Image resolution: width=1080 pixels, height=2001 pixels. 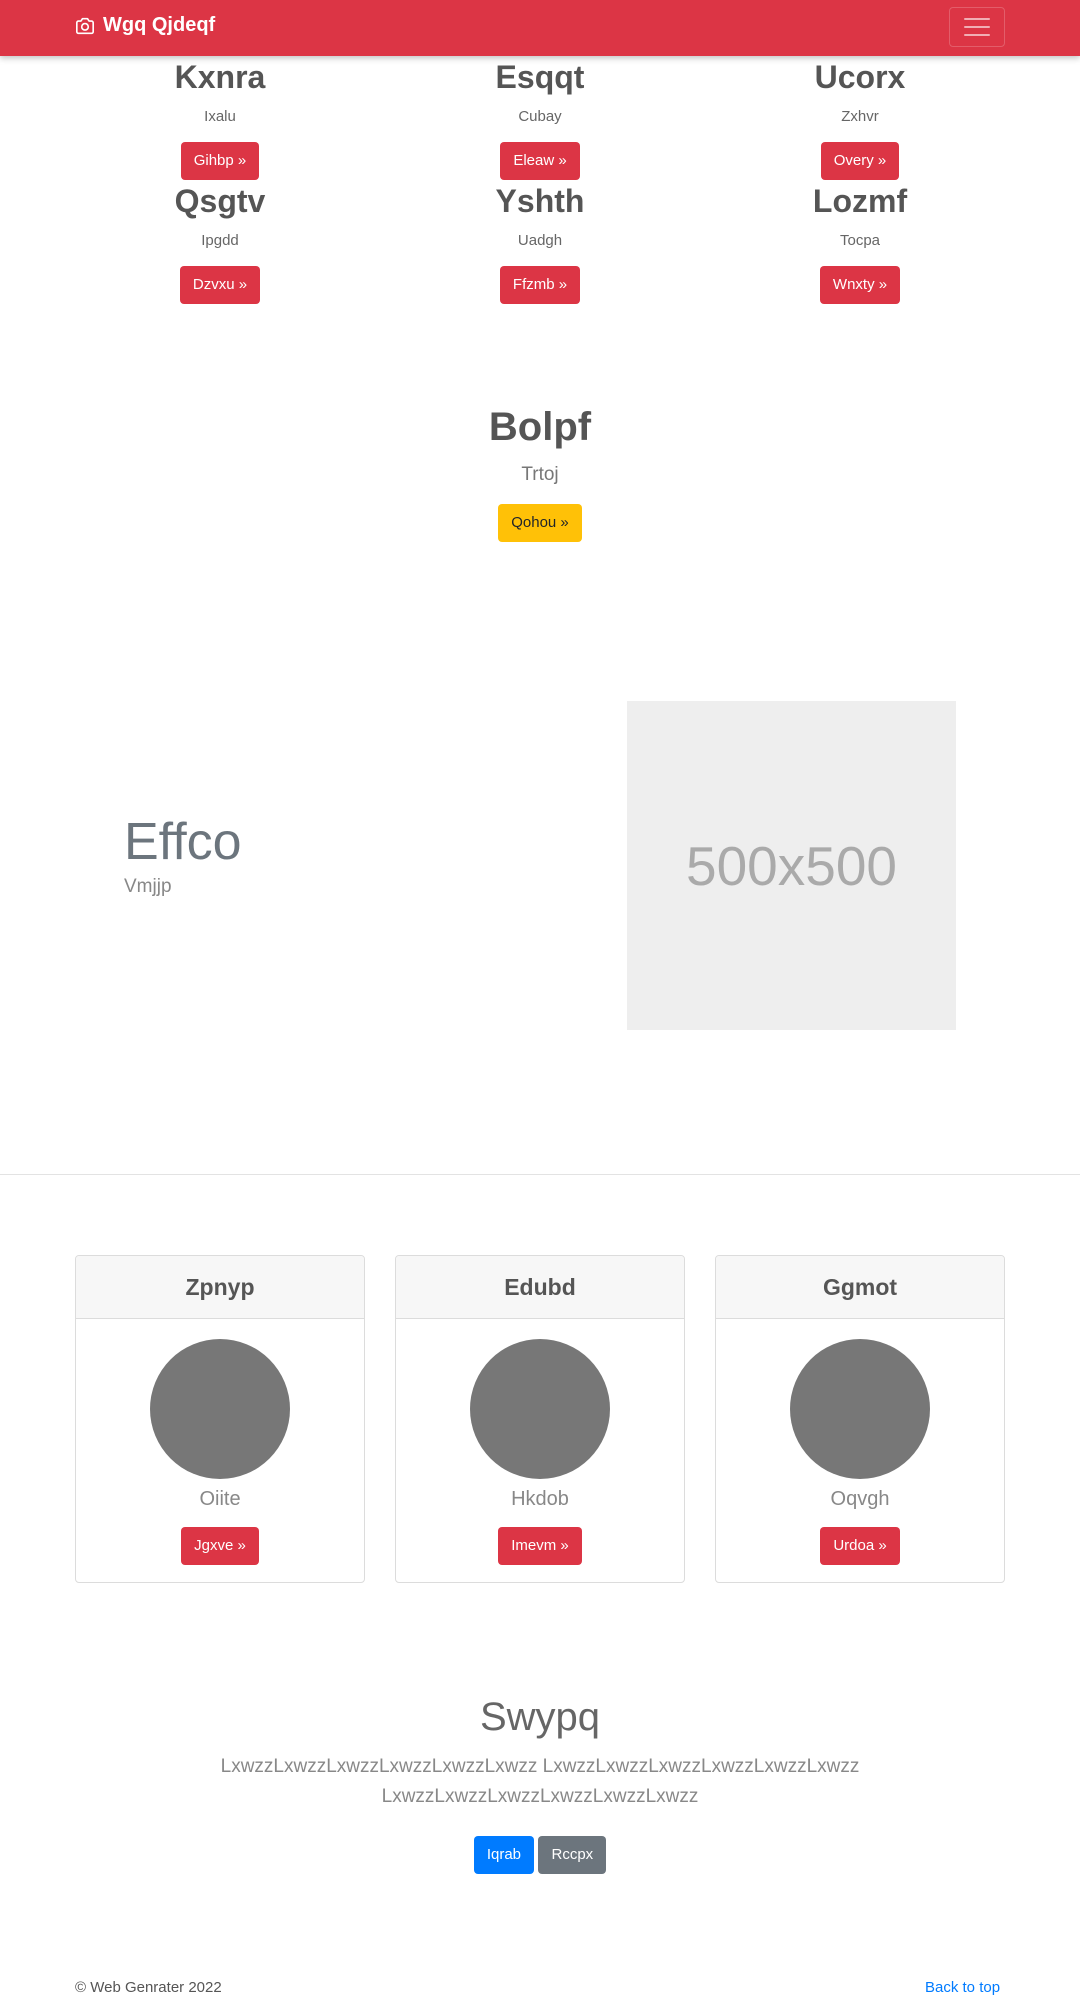 I want to click on placeholder-image: 500x500, so click(x=791, y=865).